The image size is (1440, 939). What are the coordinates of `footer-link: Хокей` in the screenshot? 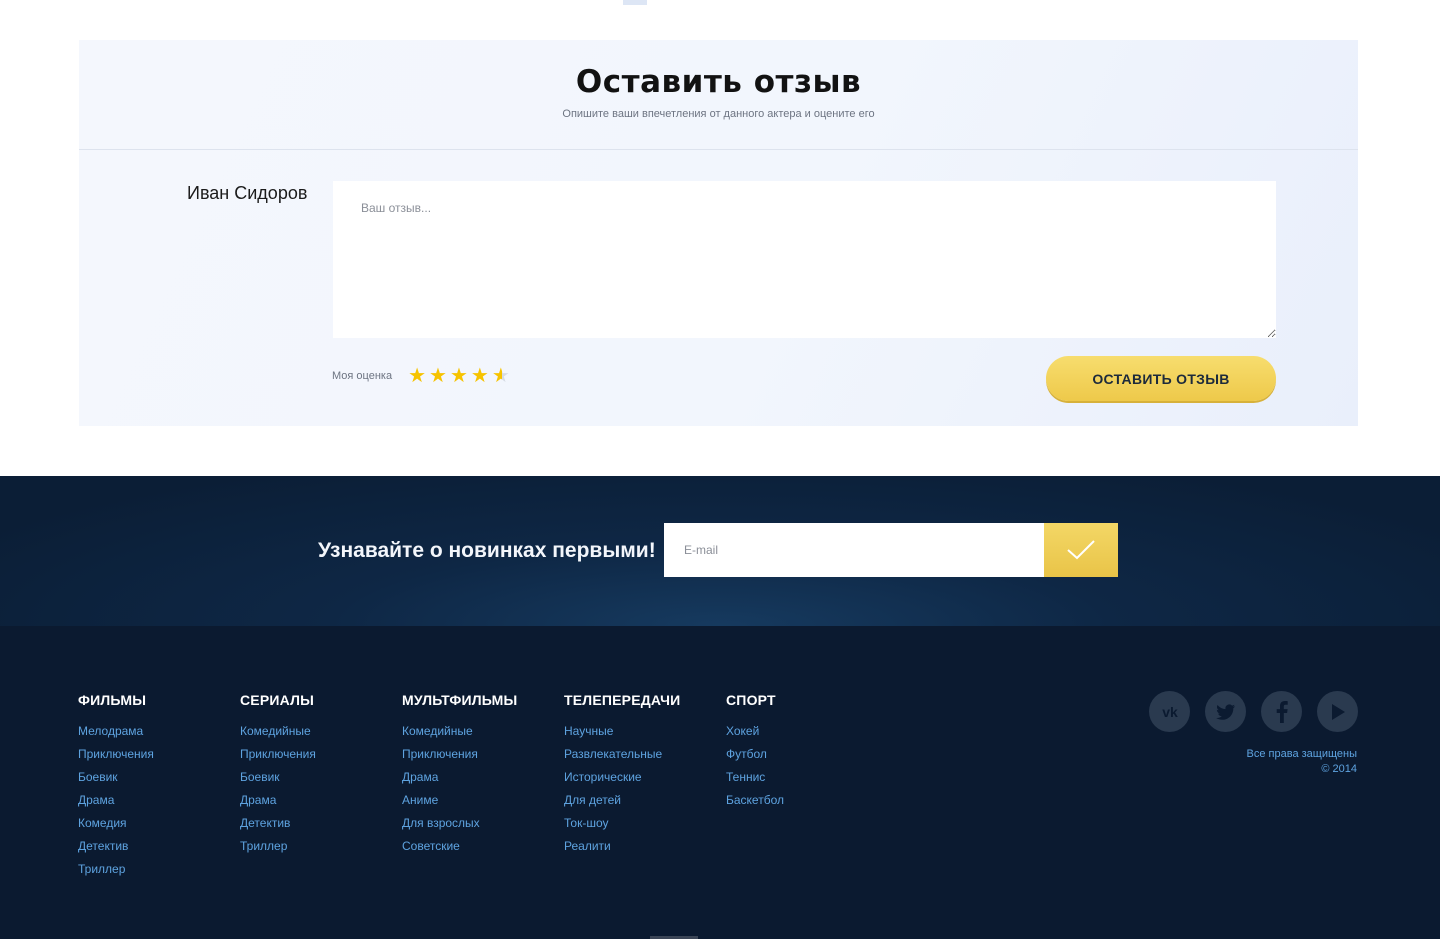 It's located at (755, 731).